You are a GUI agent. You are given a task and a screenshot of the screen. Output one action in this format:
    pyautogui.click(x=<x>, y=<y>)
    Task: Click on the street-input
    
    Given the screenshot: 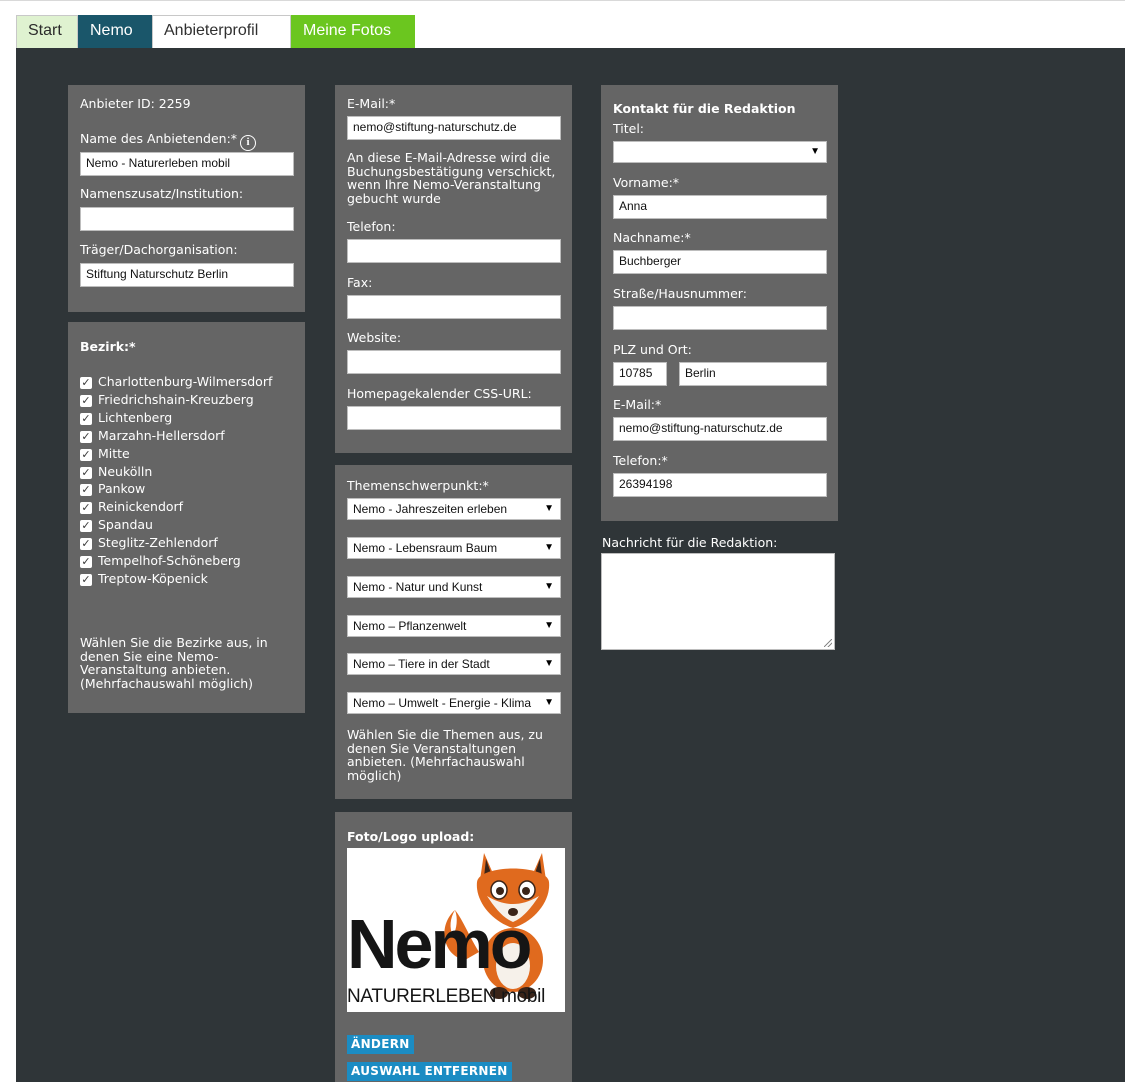 What is the action you would take?
    pyautogui.click(x=720, y=318)
    